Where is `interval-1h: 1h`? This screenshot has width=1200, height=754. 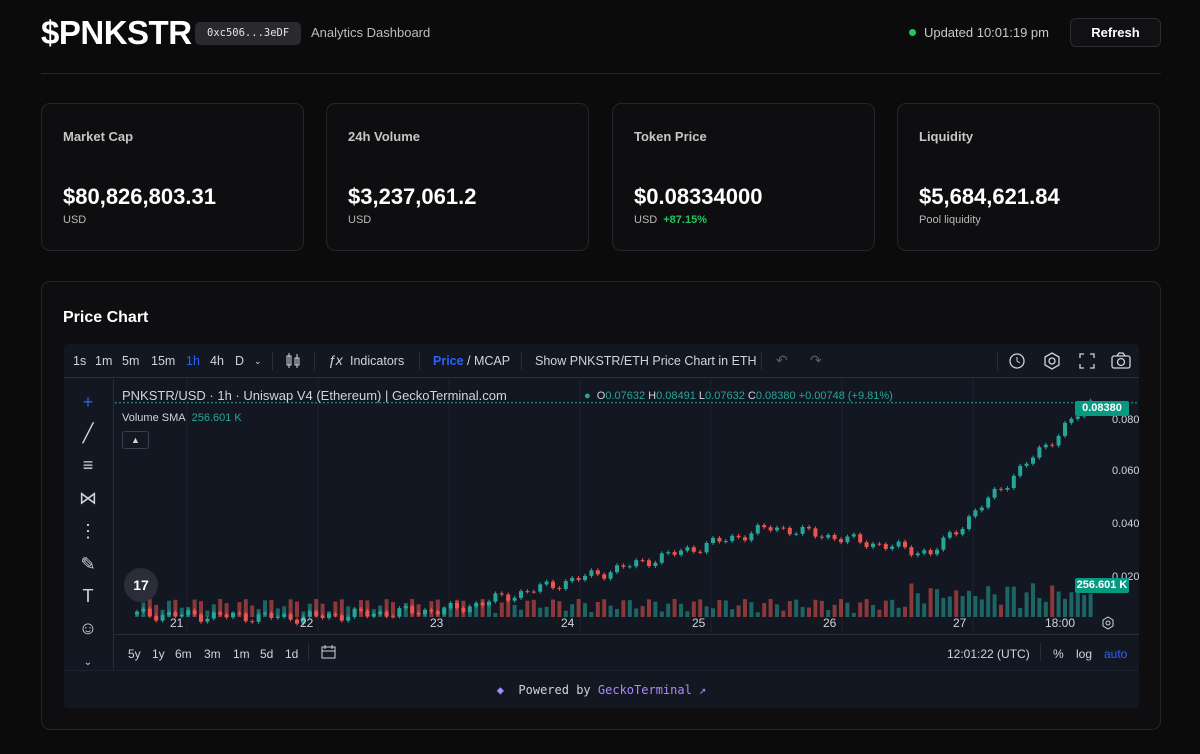
interval-1h: 1h is located at coordinates (193, 361).